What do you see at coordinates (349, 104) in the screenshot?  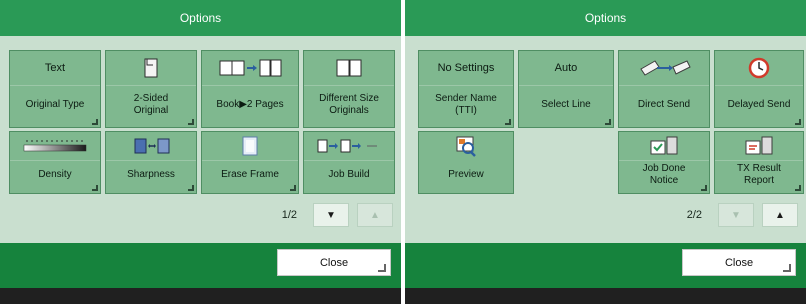 I see `different-size-originals-label: Different Size Originals` at bounding box center [349, 104].